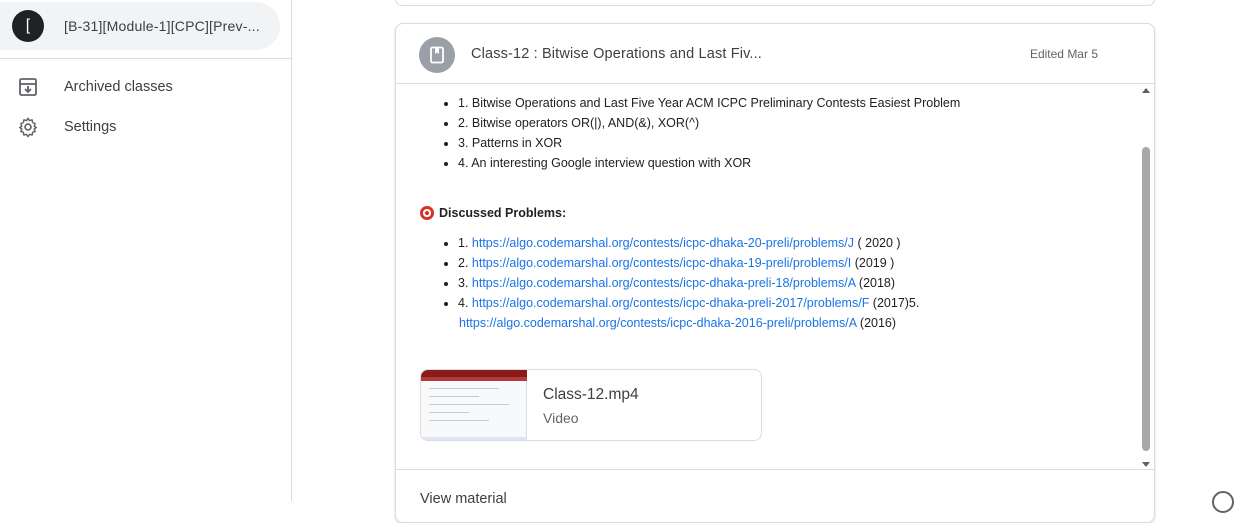 The width and height of the screenshot is (1235, 523). What do you see at coordinates (876, 323) in the screenshot?
I see `problem-year: (2016)` at bounding box center [876, 323].